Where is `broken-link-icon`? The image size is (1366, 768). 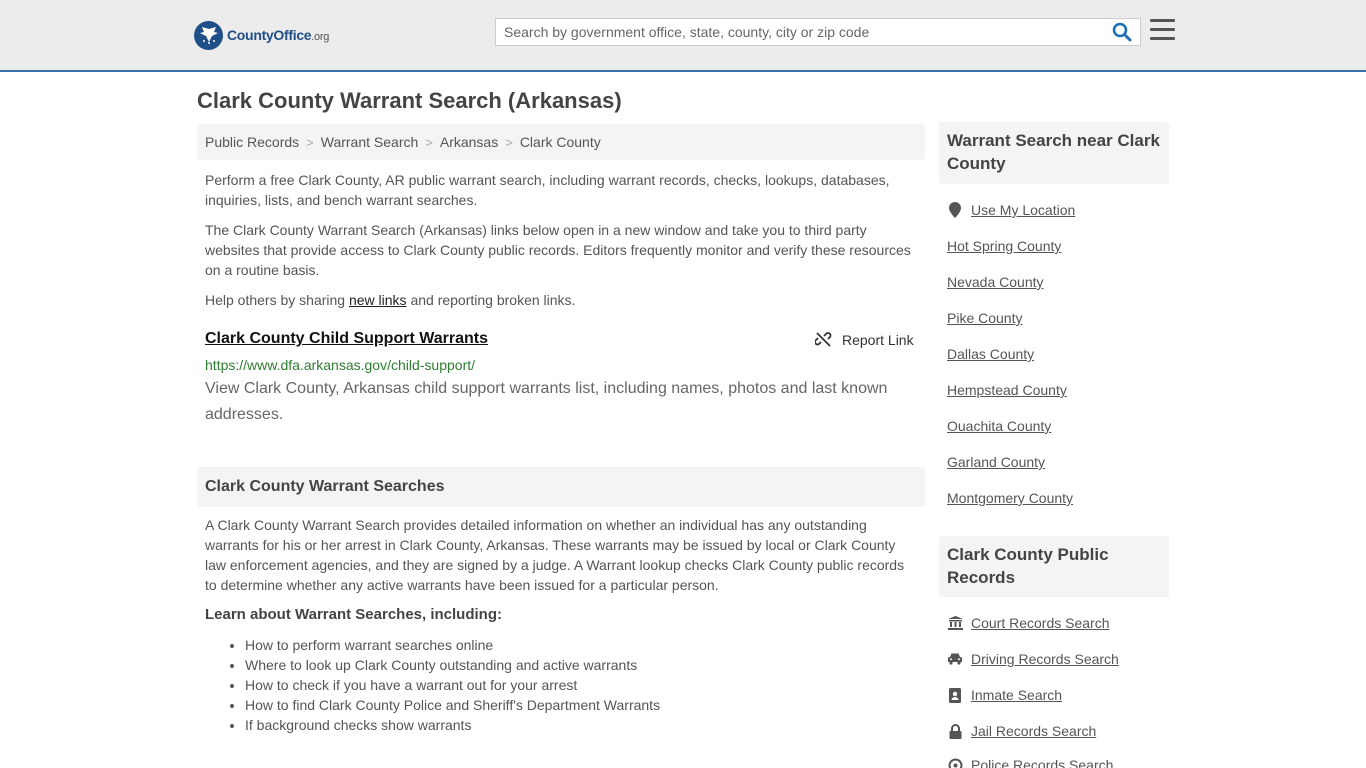
broken-link-icon is located at coordinates (823, 339).